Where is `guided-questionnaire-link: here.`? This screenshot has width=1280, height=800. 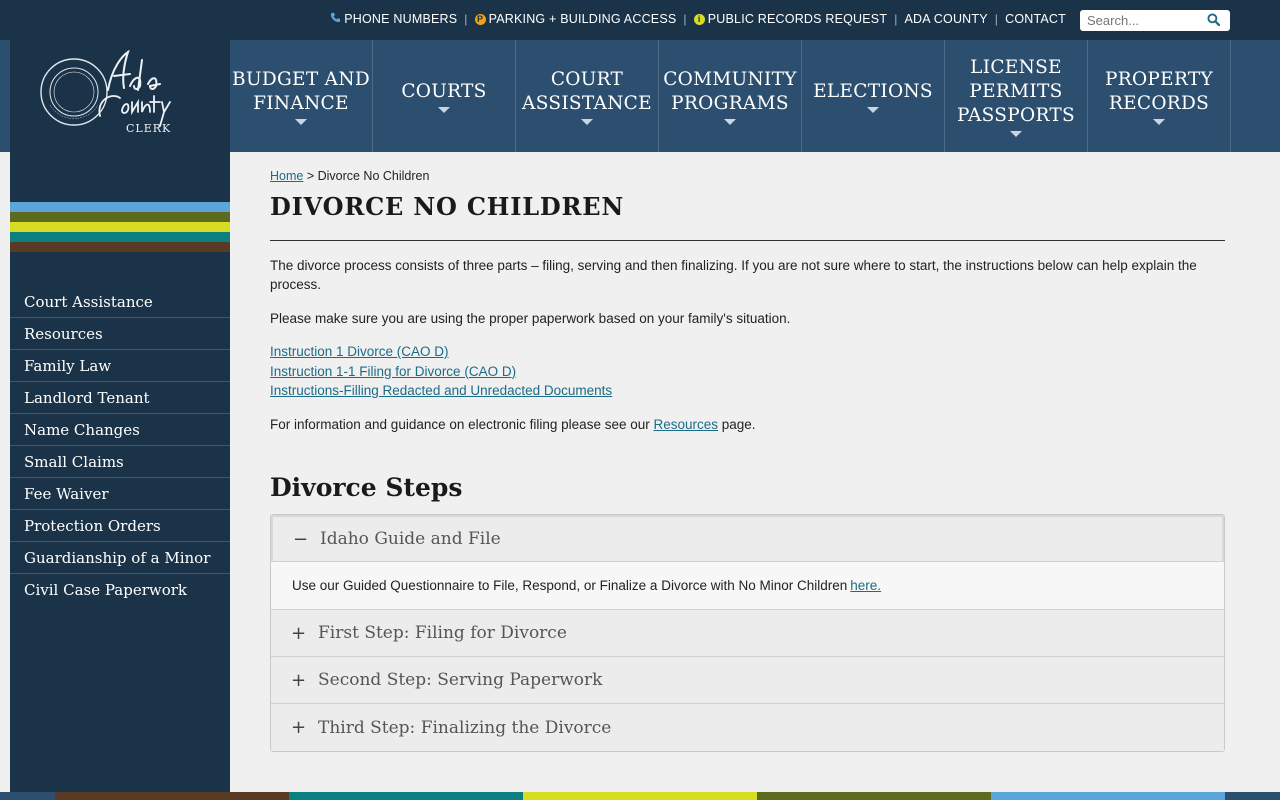 guided-questionnaire-link: here. is located at coordinates (865, 585).